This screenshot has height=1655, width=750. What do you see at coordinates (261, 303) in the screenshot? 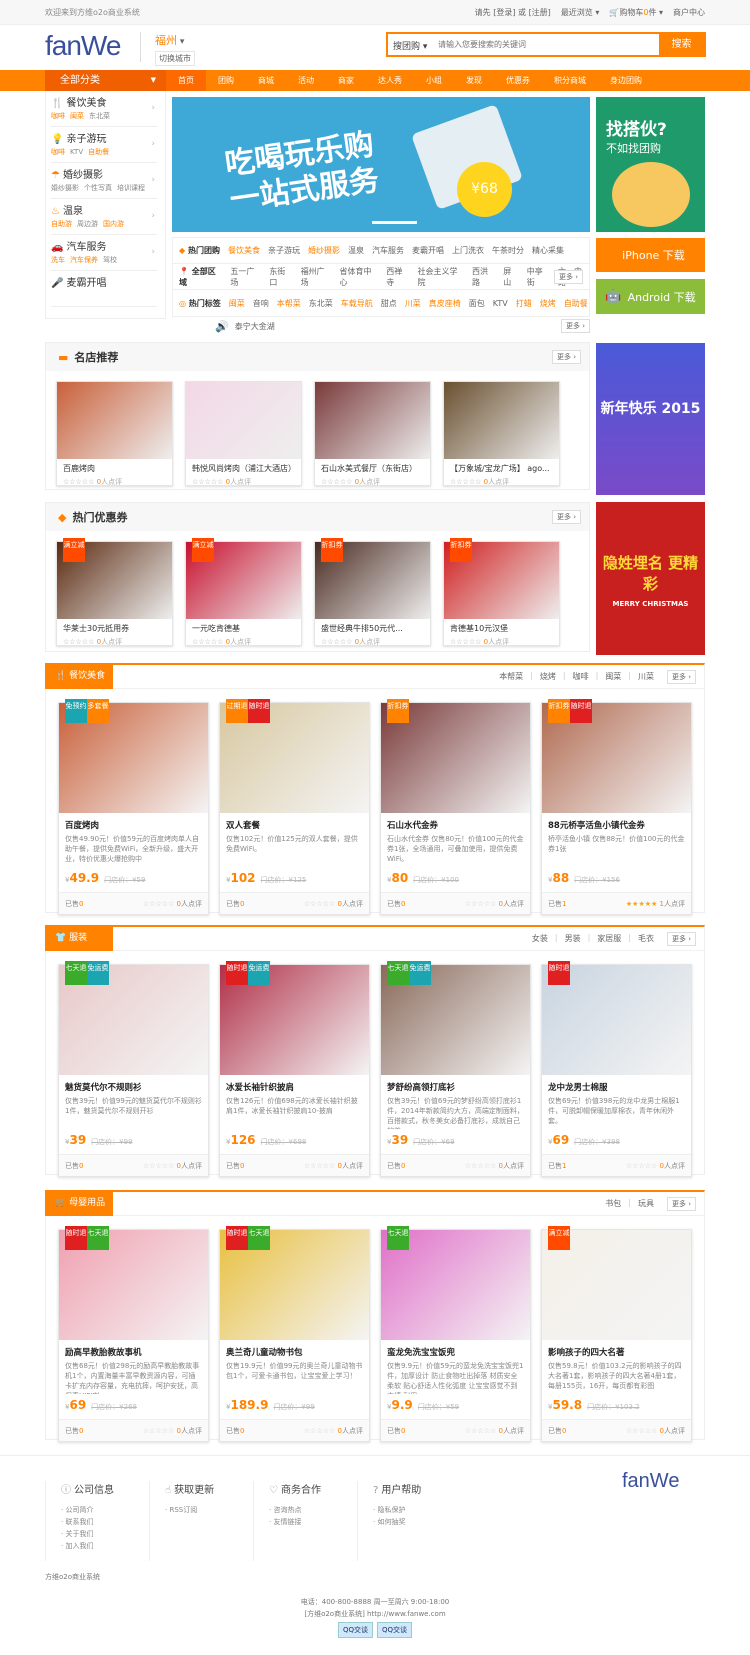
I see `tag-link: 音响` at bounding box center [261, 303].